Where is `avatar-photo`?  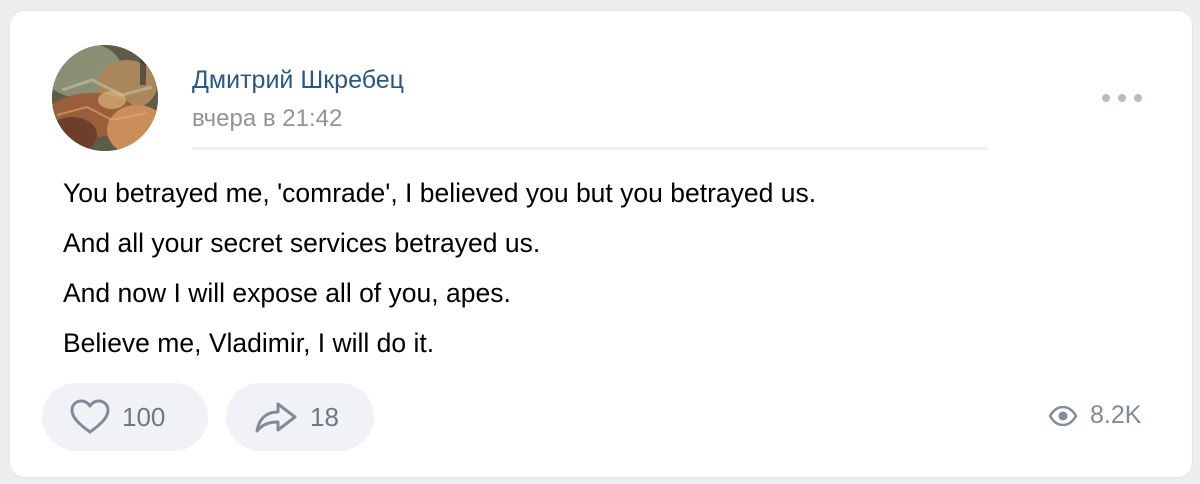 avatar-photo is located at coordinates (105, 98).